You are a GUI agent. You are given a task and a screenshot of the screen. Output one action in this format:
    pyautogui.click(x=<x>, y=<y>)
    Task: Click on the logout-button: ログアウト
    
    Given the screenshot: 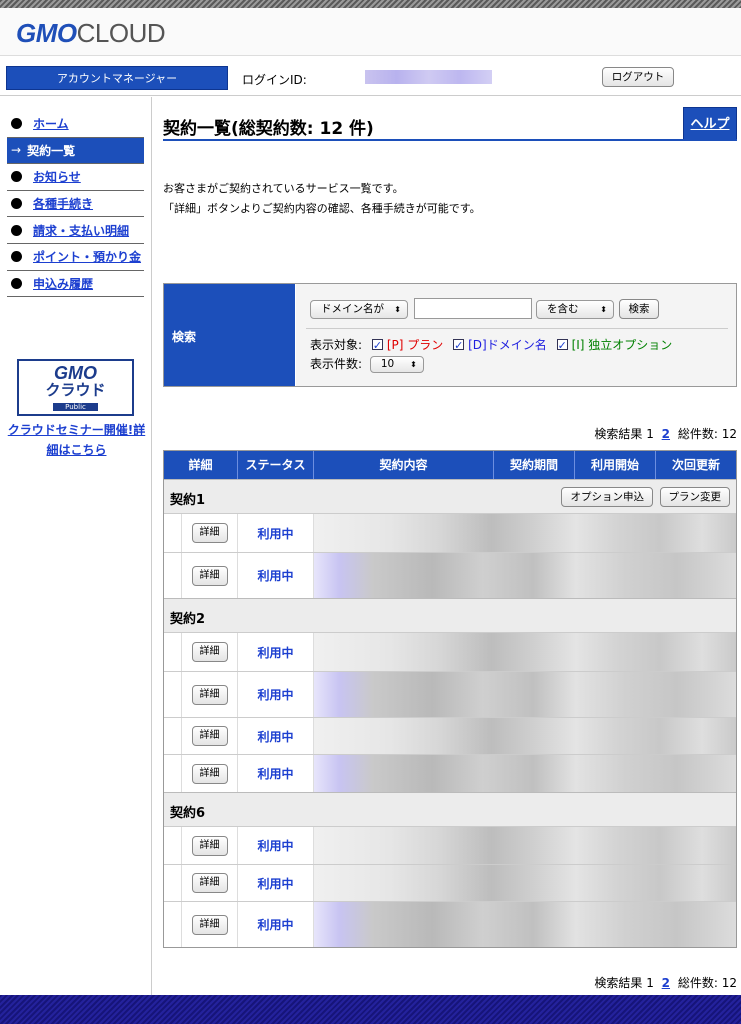 What is the action you would take?
    pyautogui.click(x=638, y=77)
    